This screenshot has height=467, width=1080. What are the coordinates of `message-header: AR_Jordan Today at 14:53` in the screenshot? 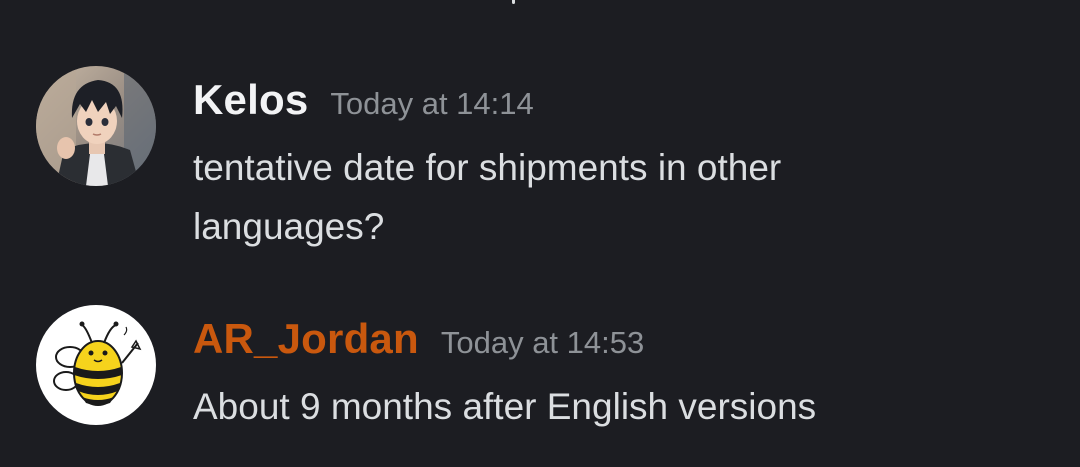 It's located at (418, 340).